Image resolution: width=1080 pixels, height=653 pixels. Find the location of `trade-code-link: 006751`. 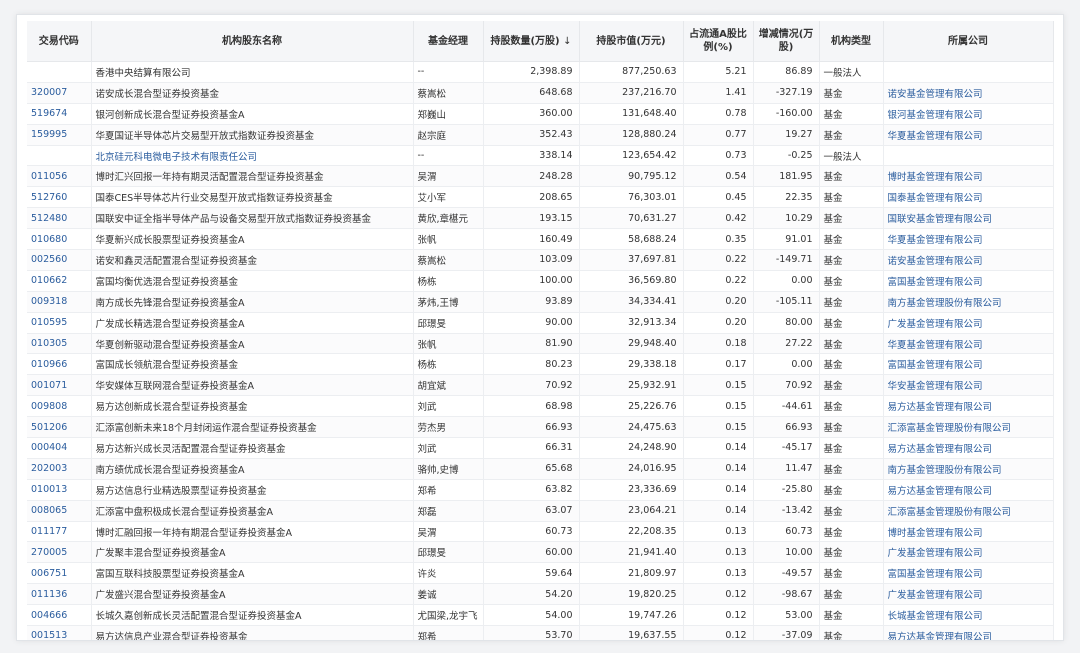

trade-code-link: 006751 is located at coordinates (49, 573).